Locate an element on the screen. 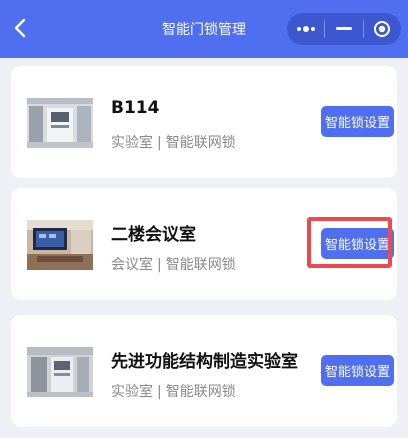  room-type: 会议室 is located at coordinates (132, 265).